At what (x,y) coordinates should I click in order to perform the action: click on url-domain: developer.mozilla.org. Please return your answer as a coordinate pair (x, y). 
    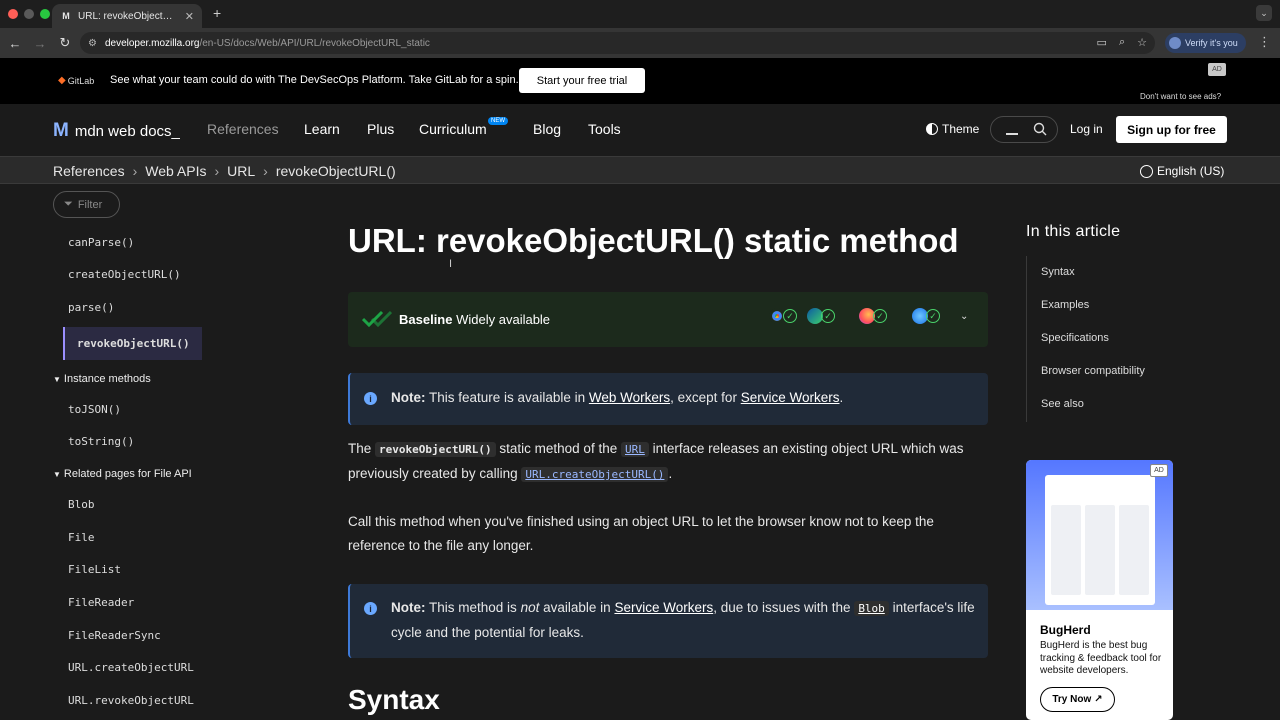
    Looking at the image, I should click on (152, 43).